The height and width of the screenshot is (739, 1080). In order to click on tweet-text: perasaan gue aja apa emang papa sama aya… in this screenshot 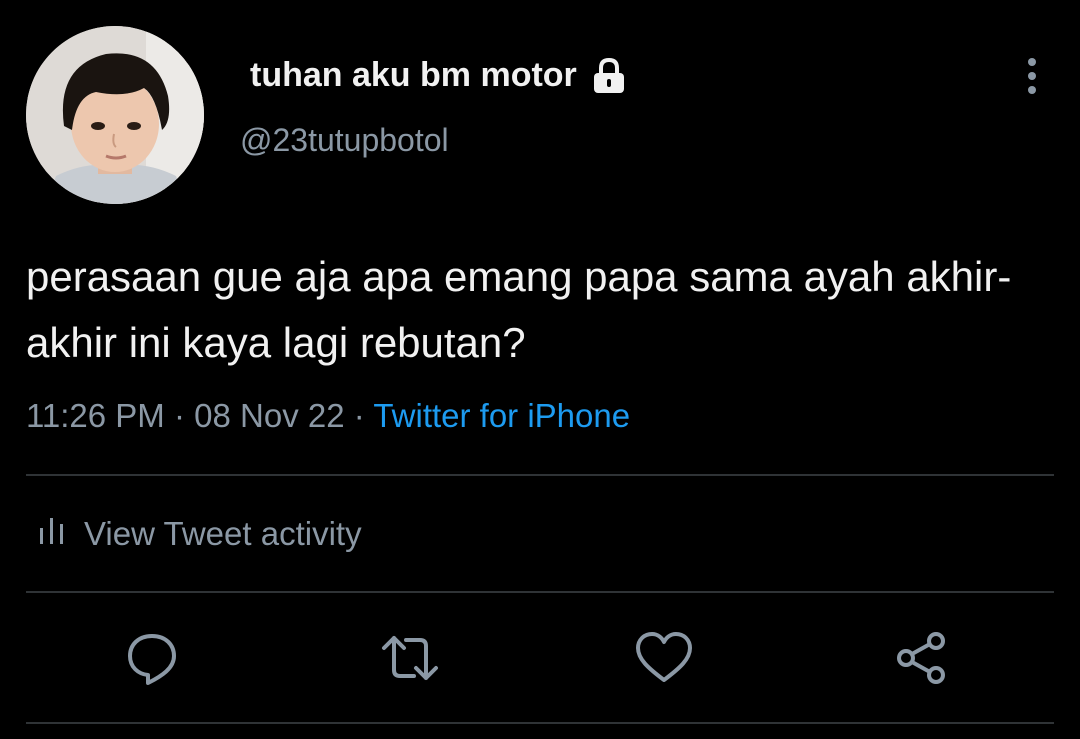, I will do `click(519, 309)`.